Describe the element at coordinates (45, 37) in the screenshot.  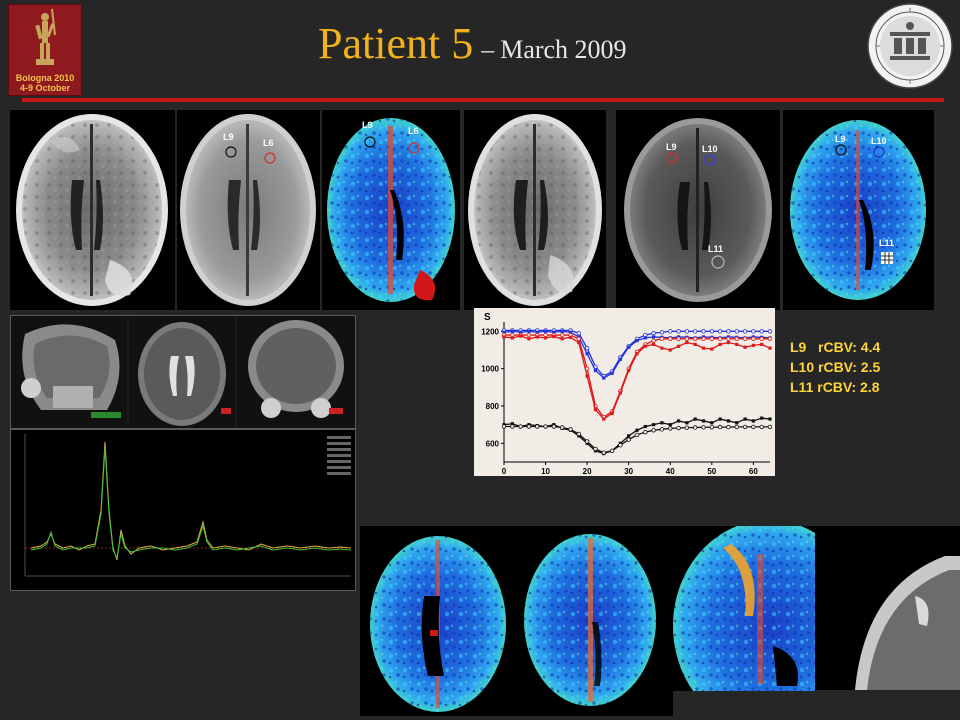
I see `statue-icon` at that location.